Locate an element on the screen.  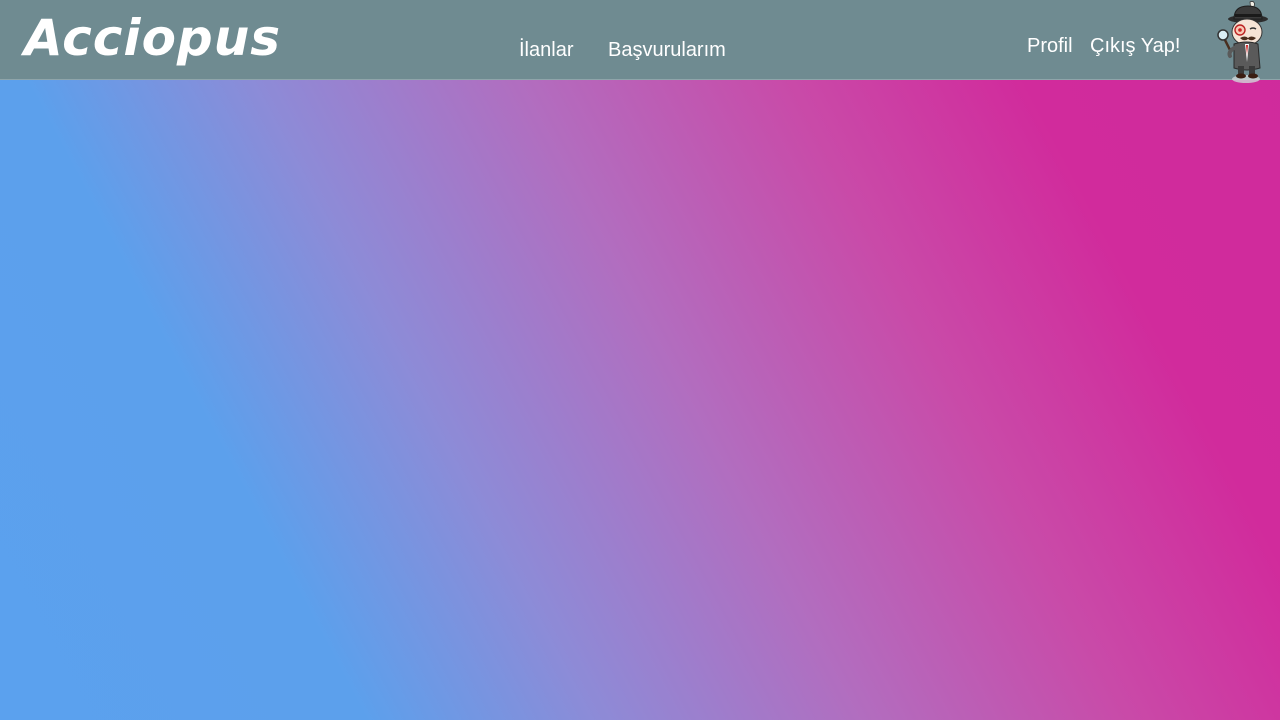
nav-link-applications: Başvurularım is located at coordinates (667, 50).